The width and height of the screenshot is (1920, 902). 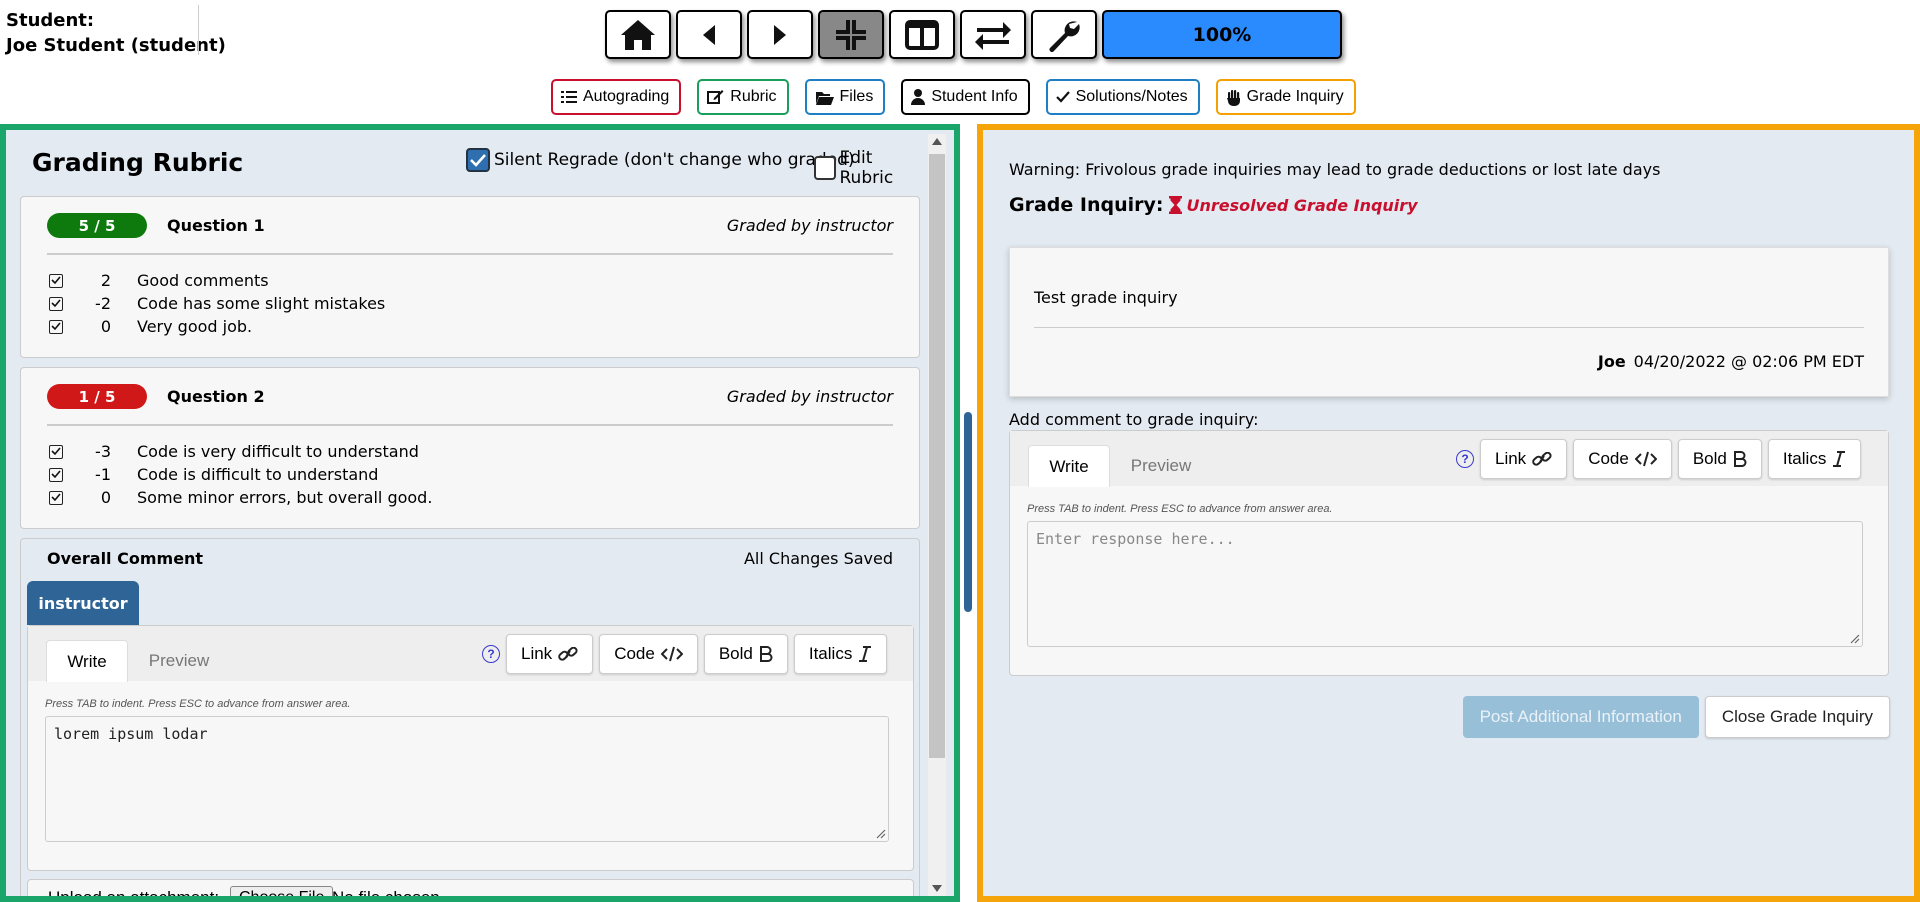 I want to click on bold-button-label: Bold, so click(x=1709, y=458).